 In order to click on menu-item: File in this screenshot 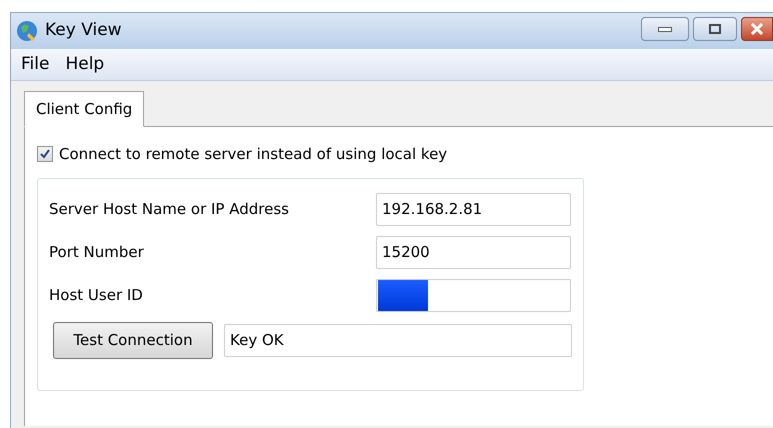, I will do `click(35, 65)`.